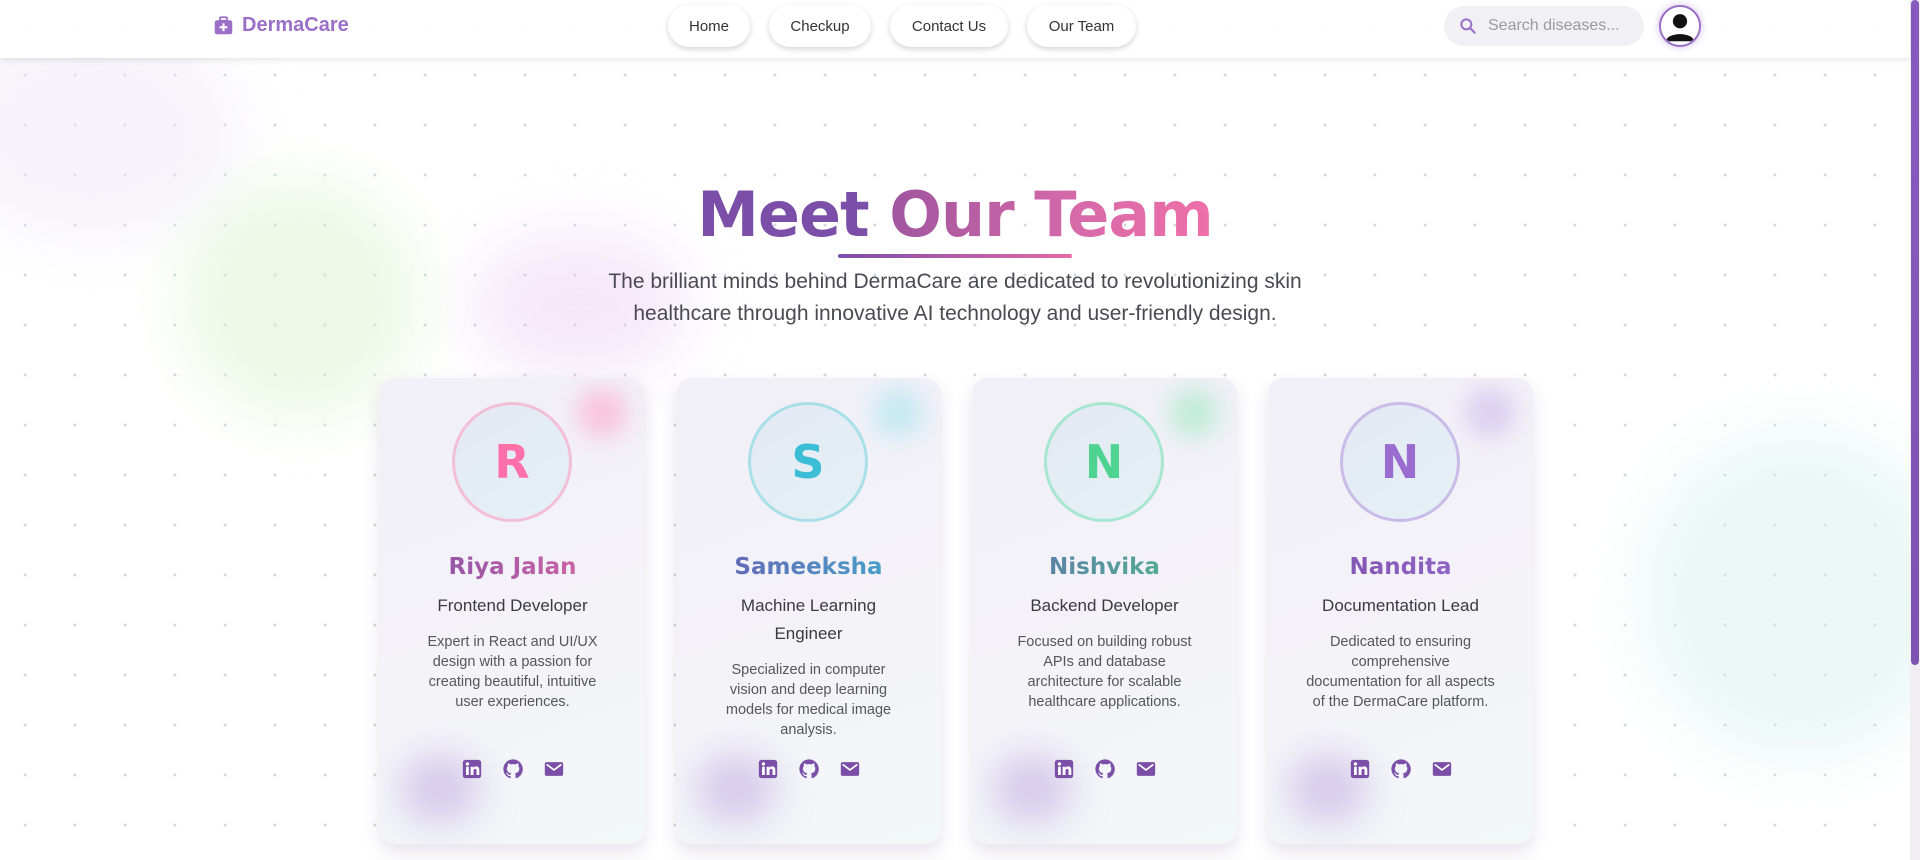  Describe the element at coordinates (512, 462) in the screenshot. I see `member-avatar: R` at that location.